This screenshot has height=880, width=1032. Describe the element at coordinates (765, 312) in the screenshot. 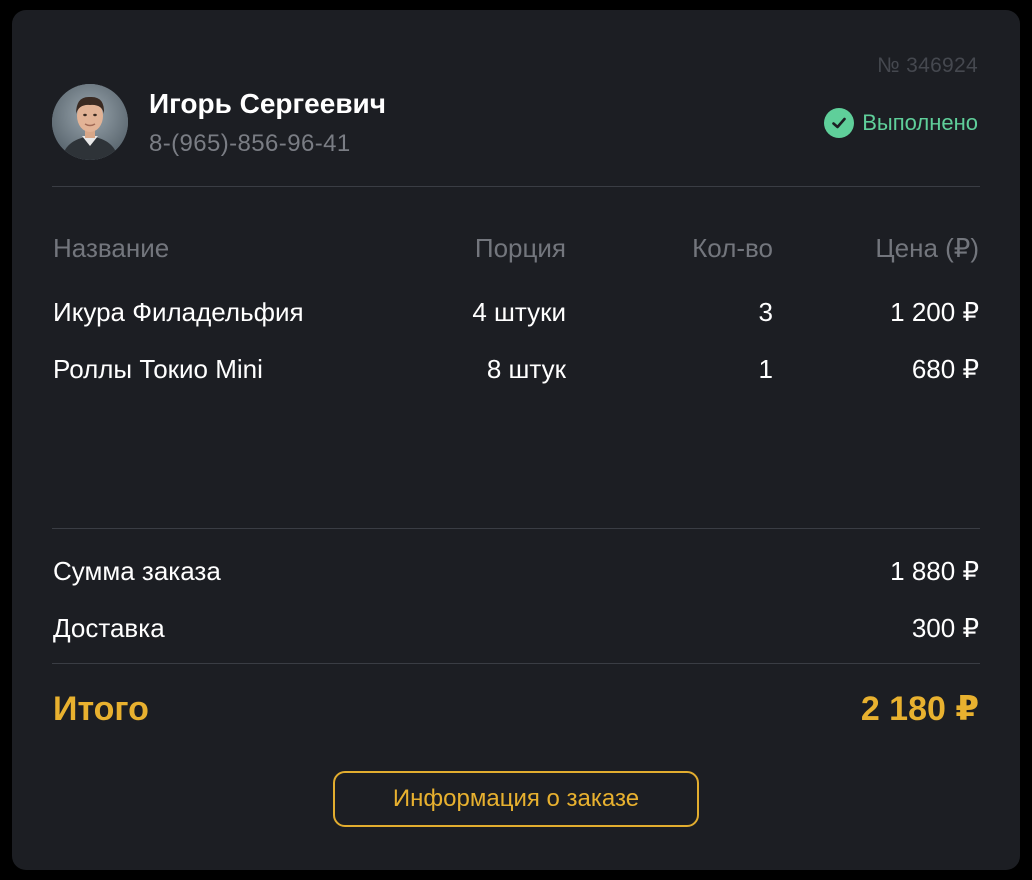

I see `item-qty: 3` at that location.